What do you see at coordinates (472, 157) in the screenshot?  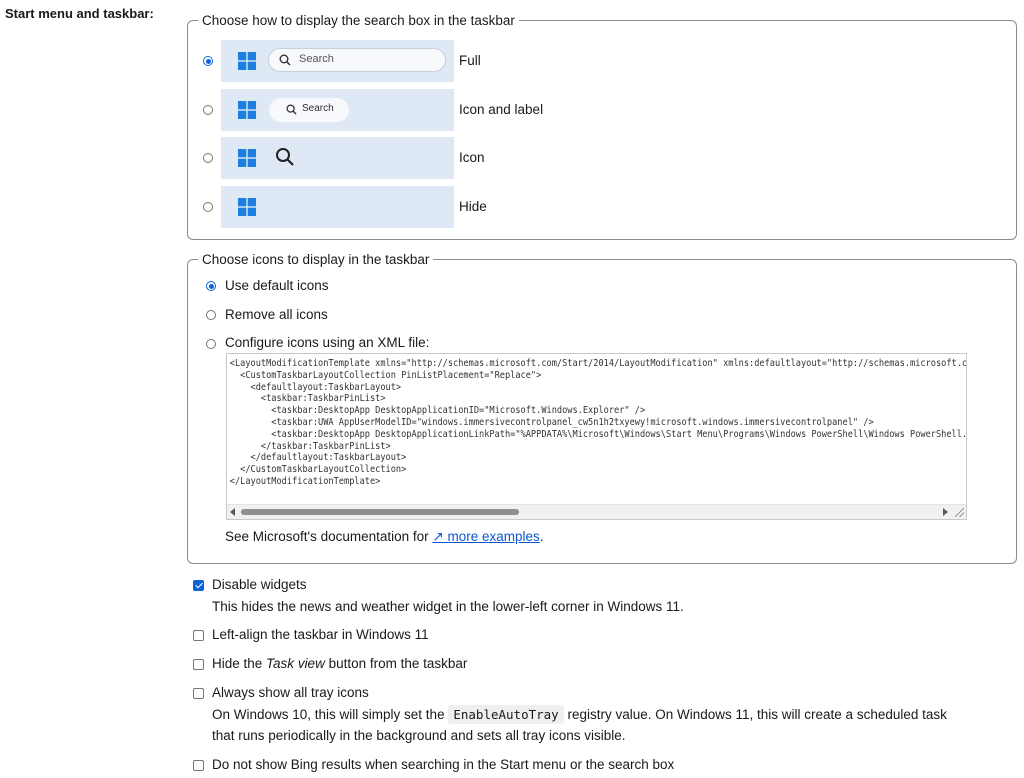 I see `search-option-label: Icon` at bounding box center [472, 157].